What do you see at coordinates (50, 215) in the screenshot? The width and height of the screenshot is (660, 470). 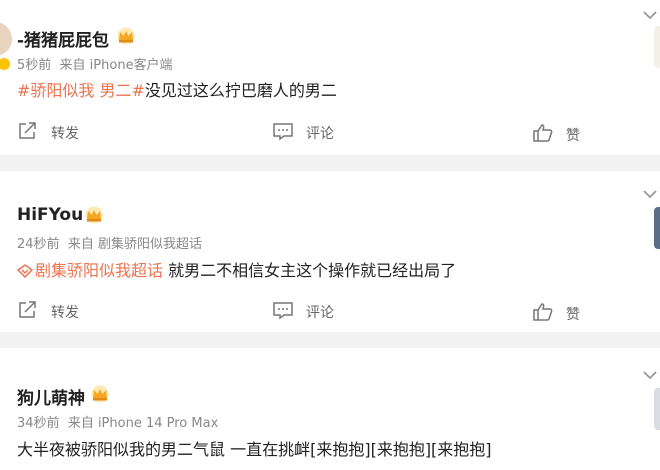 I see `username: HiFYou` at bounding box center [50, 215].